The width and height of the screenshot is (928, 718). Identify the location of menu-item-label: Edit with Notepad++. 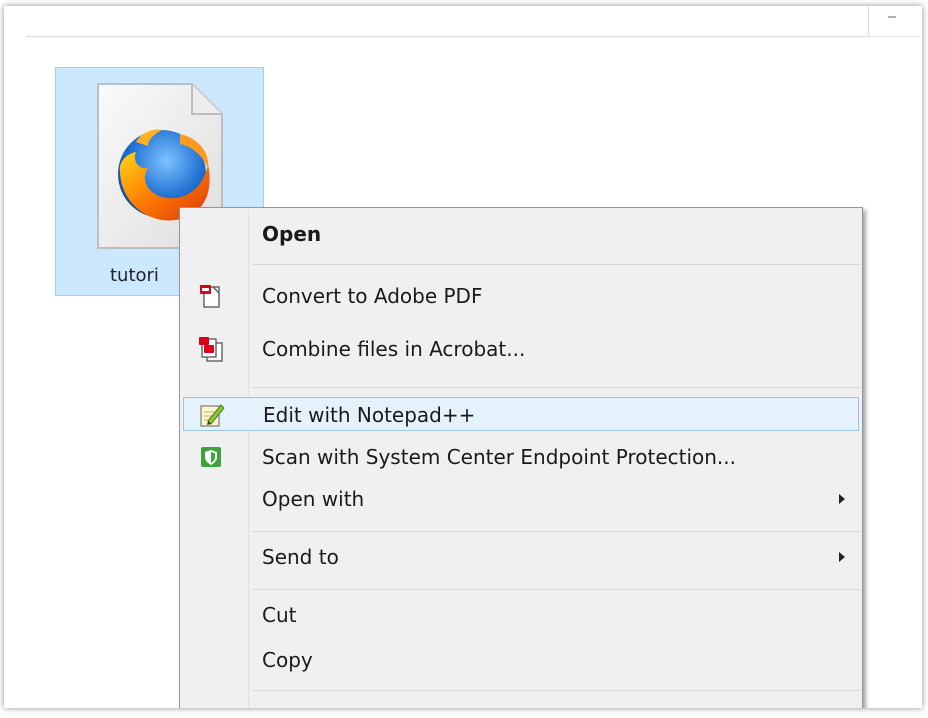
(369, 415).